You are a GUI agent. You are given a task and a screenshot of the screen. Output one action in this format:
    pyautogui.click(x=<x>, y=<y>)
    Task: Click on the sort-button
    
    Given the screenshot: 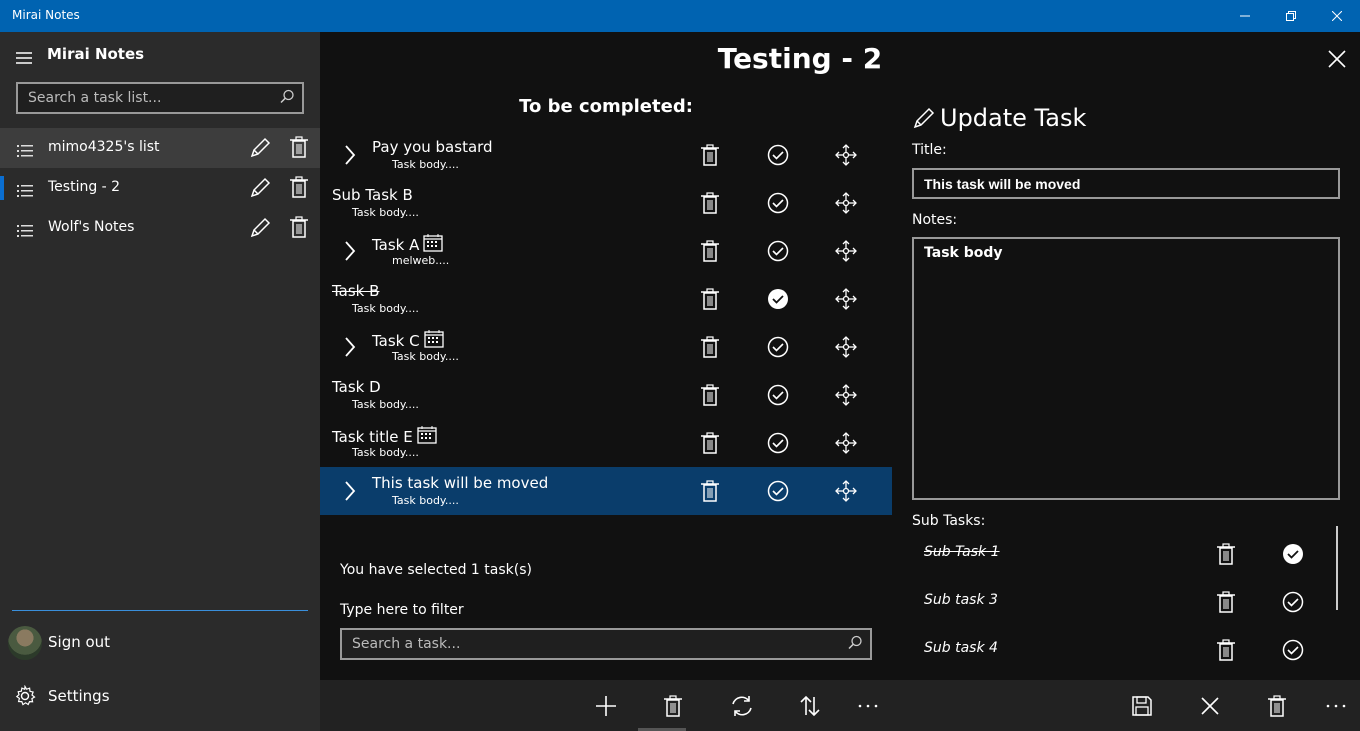 What is the action you would take?
    pyautogui.click(x=810, y=706)
    